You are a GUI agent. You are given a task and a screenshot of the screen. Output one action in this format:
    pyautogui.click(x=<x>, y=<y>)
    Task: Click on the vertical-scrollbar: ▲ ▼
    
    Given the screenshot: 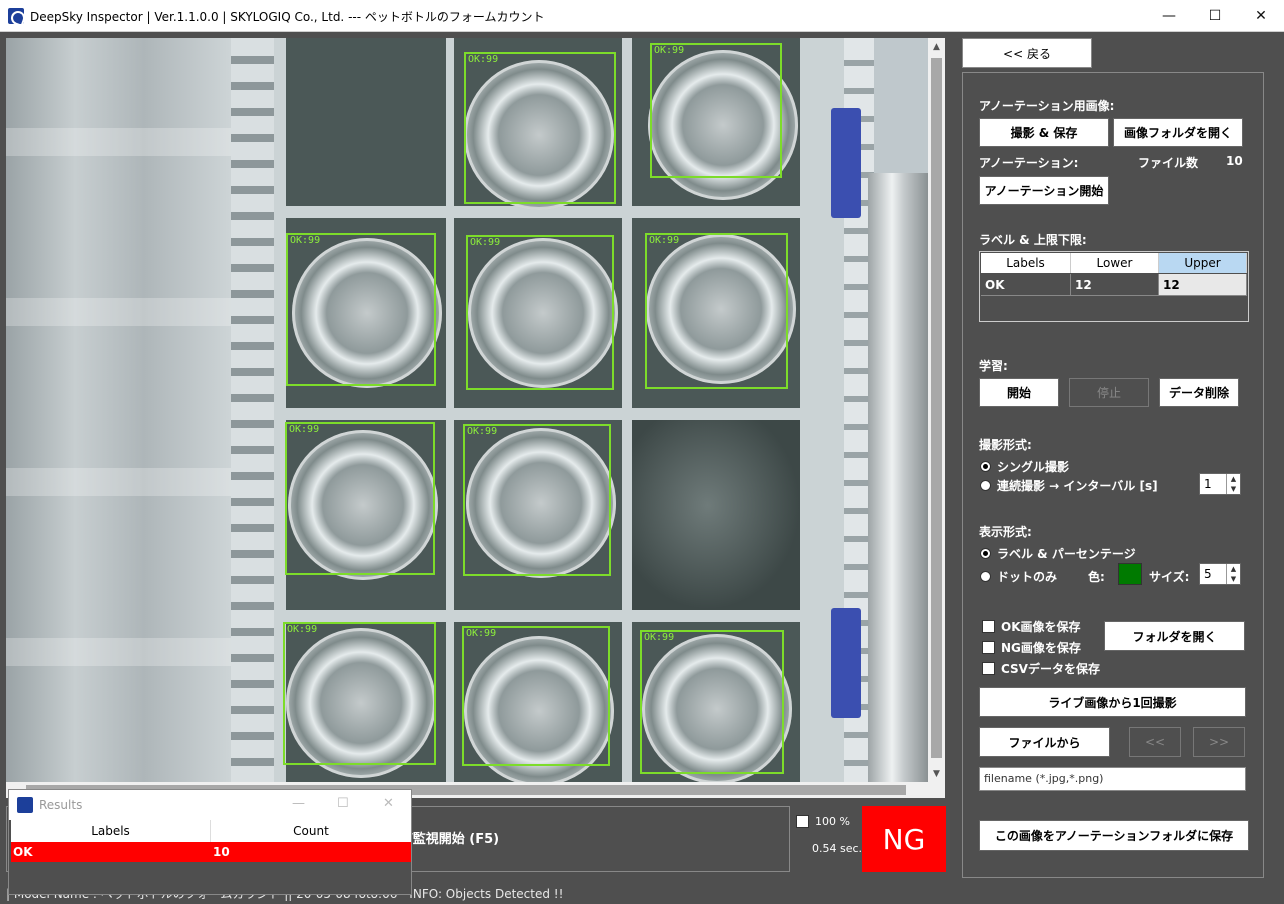 What is the action you would take?
    pyautogui.click(x=936, y=410)
    